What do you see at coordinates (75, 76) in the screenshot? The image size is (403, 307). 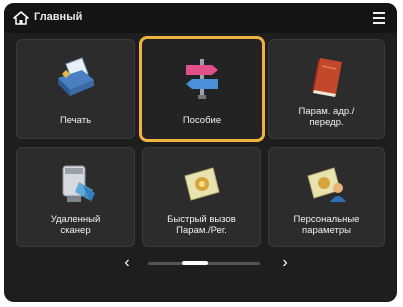 I see `print-icon` at bounding box center [75, 76].